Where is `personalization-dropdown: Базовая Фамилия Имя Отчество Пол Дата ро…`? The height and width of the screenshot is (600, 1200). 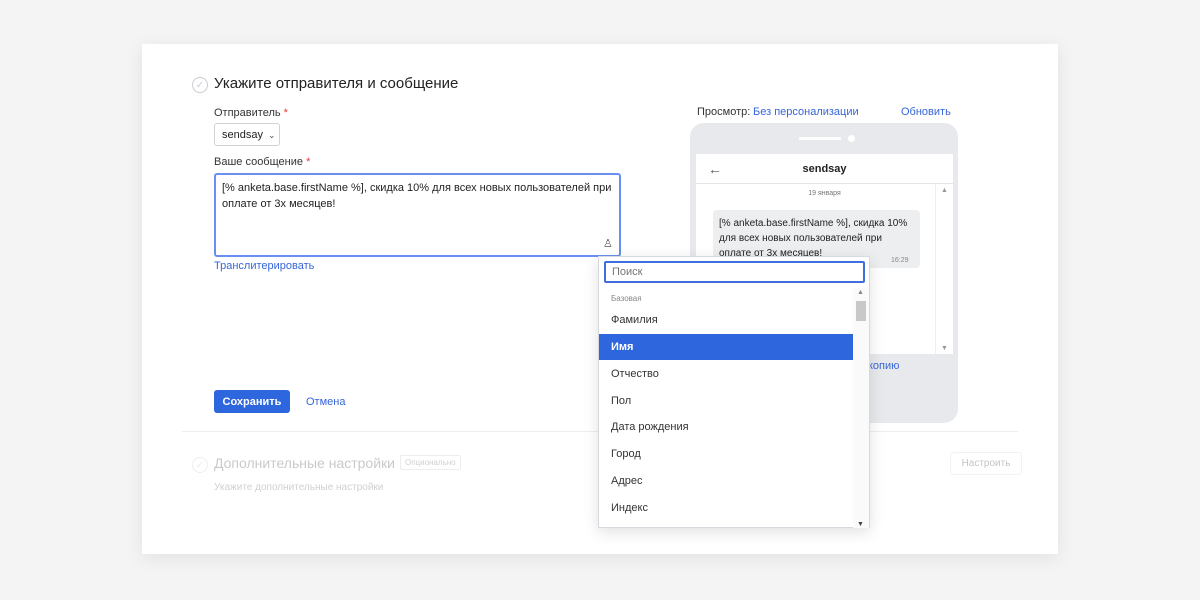 personalization-dropdown: Базовая Фамилия Имя Отчество Пол Дата ро… is located at coordinates (734, 392).